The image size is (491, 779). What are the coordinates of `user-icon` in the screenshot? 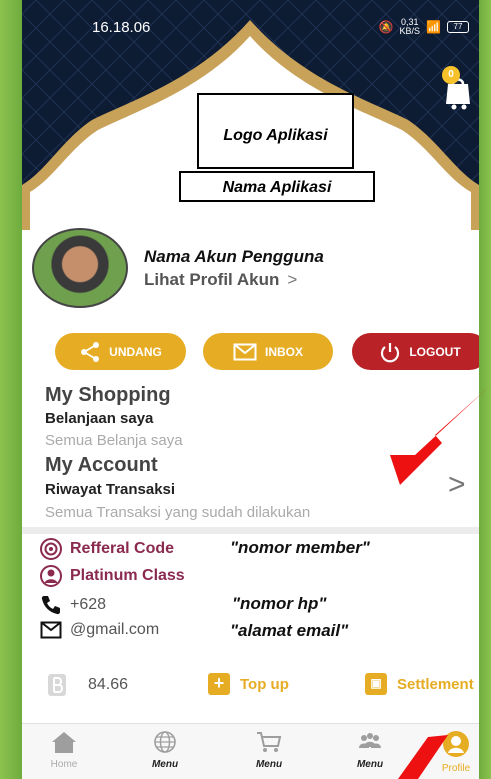 It's located at (51, 576).